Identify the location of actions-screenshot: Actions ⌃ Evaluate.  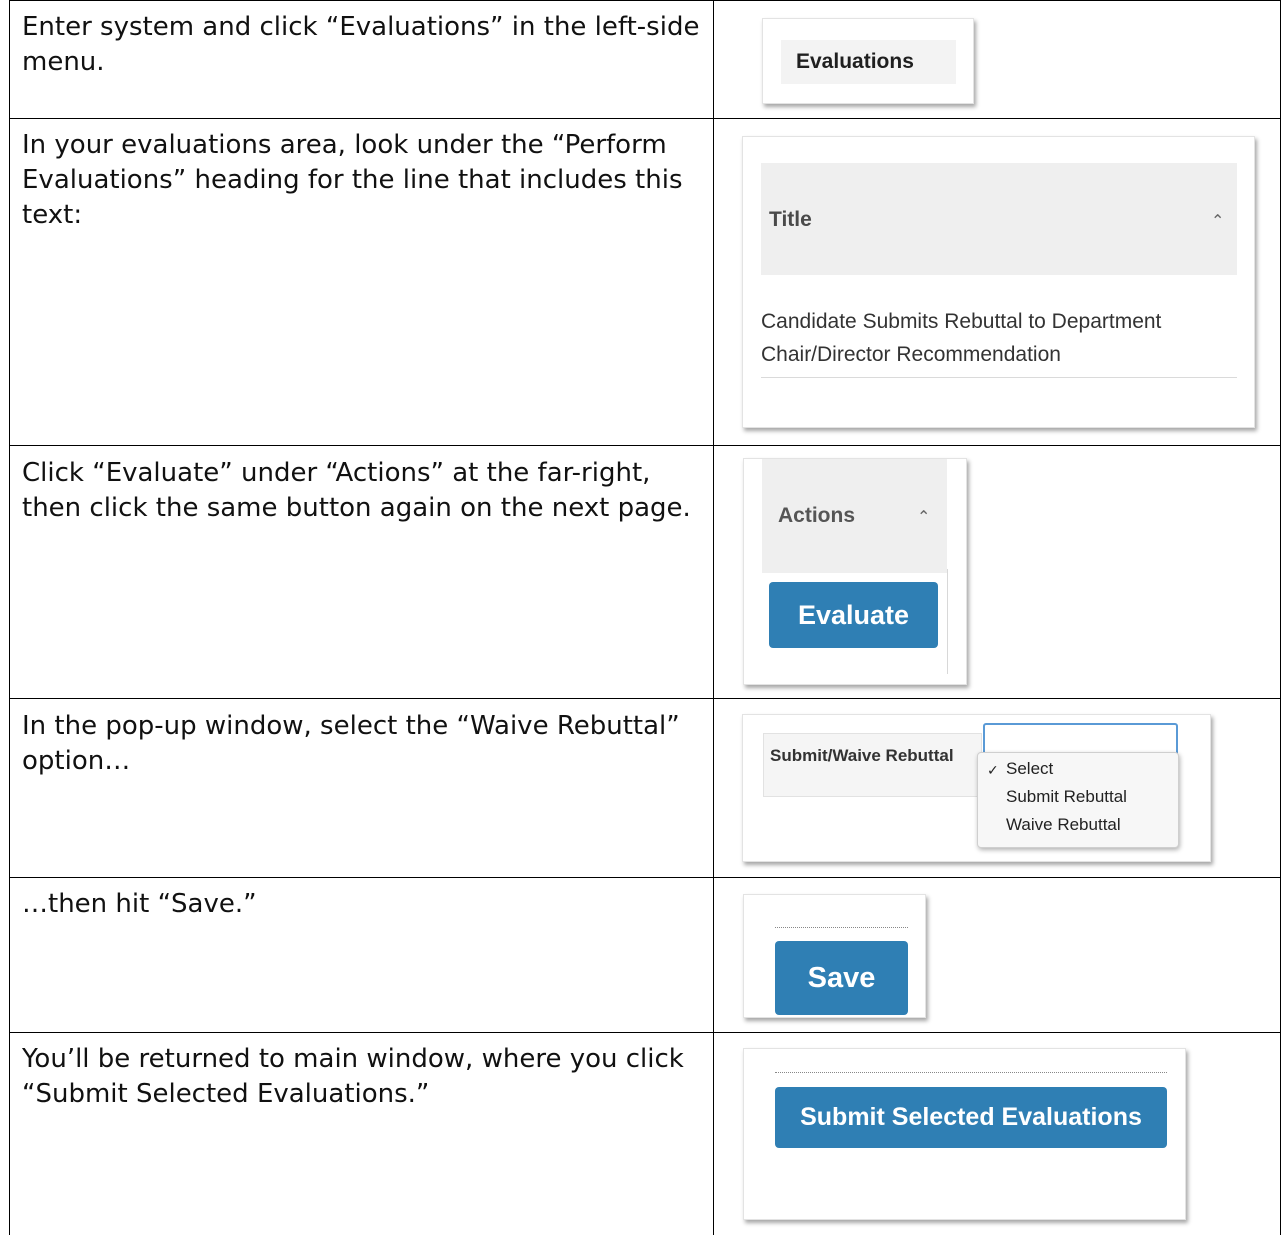
(855, 571).